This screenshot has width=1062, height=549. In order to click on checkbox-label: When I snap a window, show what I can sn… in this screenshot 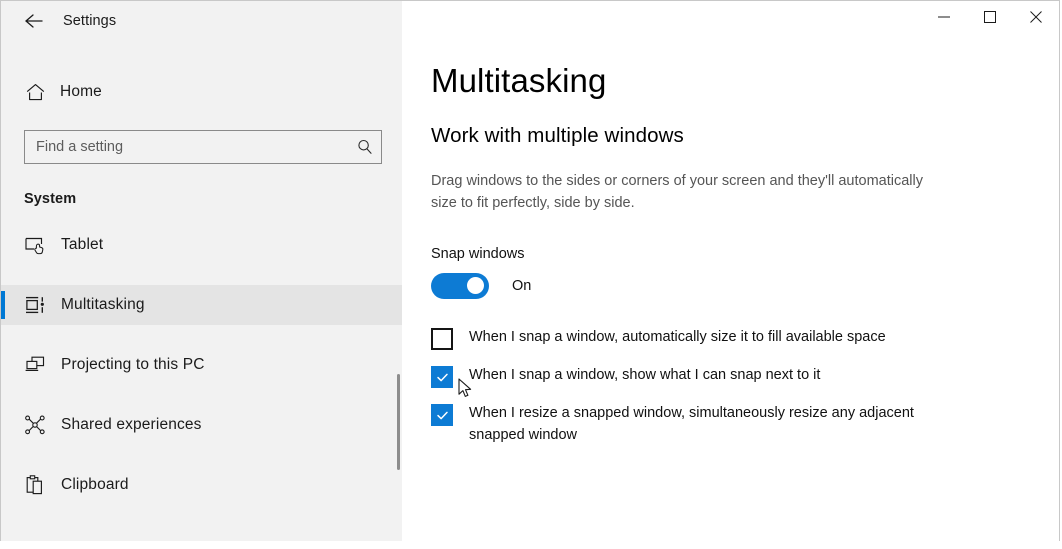, I will do `click(645, 375)`.